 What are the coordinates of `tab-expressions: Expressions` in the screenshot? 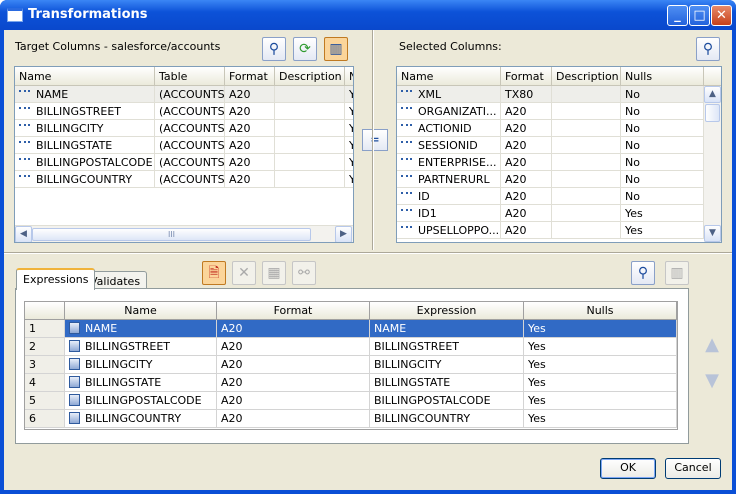 It's located at (56, 279).